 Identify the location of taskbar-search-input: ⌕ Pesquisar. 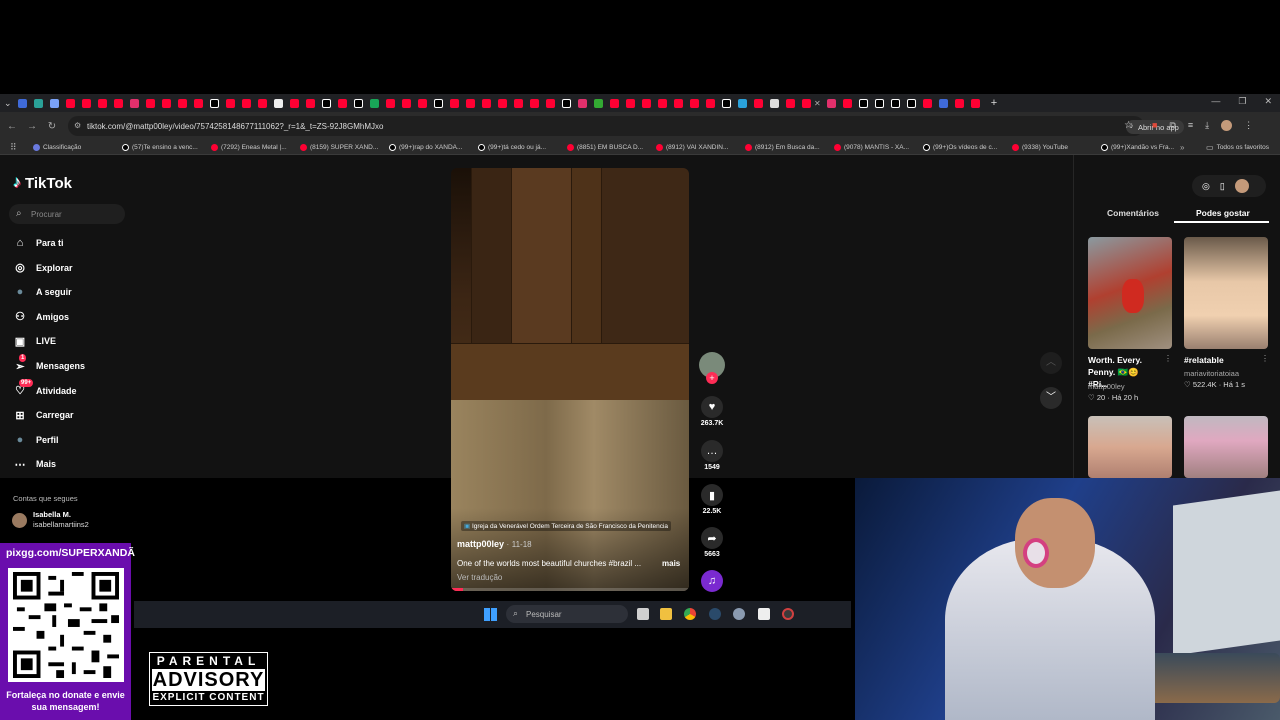
(567, 614).